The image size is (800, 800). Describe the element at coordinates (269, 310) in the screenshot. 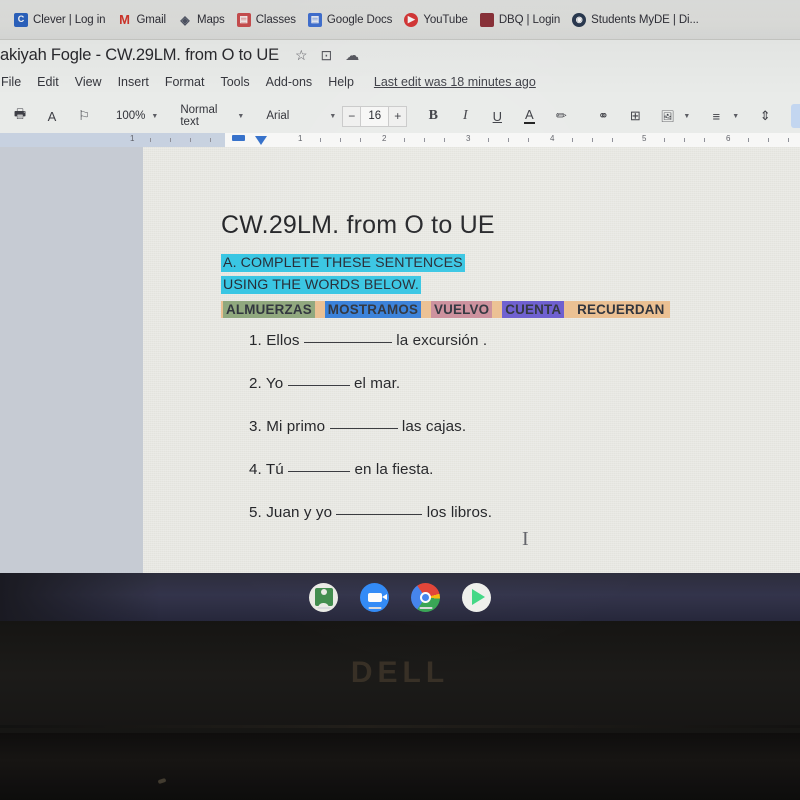

I see `word-bank-item: ALMUERZAS` at that location.